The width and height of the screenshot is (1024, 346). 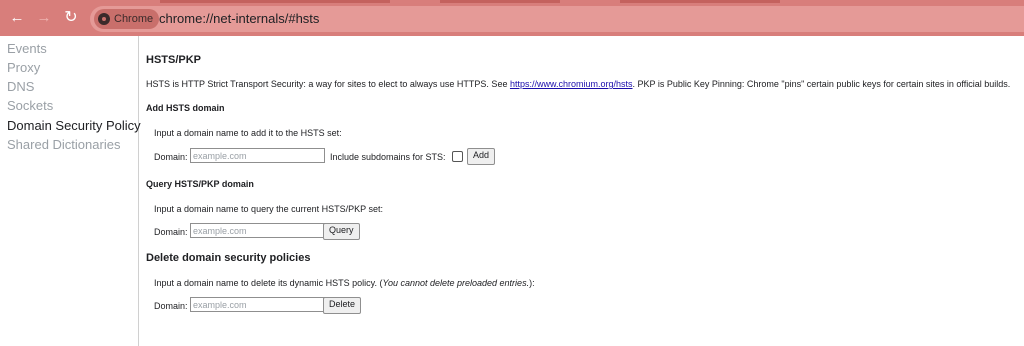 I want to click on query-domain-input, so click(x=257, y=230).